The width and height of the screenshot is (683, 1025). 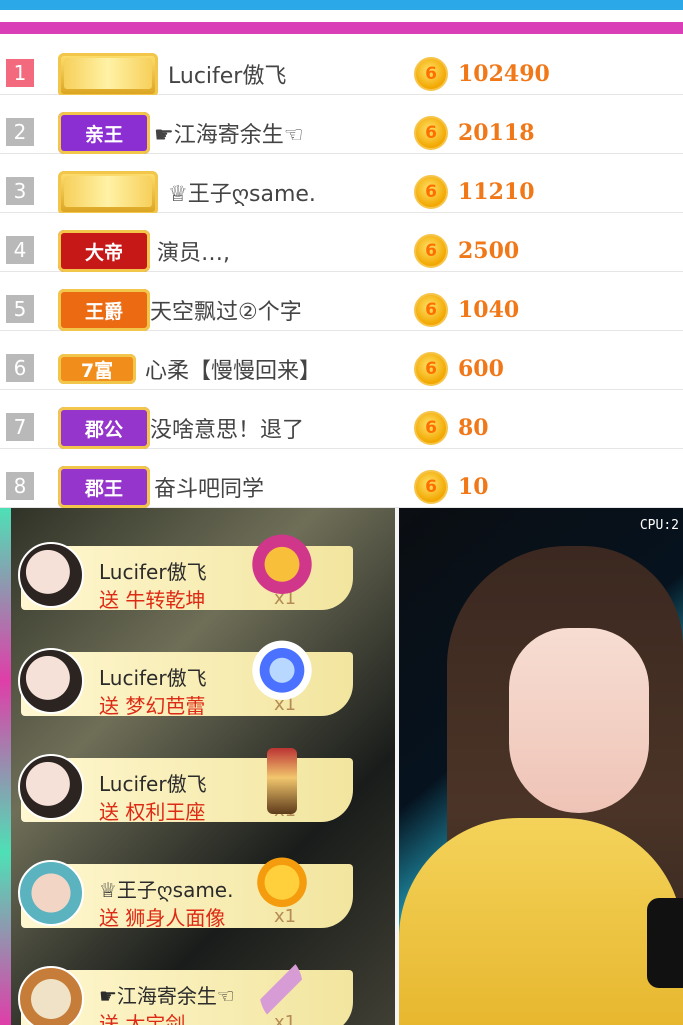 I want to click on vip-badge: 大帝, so click(x=104, y=251).